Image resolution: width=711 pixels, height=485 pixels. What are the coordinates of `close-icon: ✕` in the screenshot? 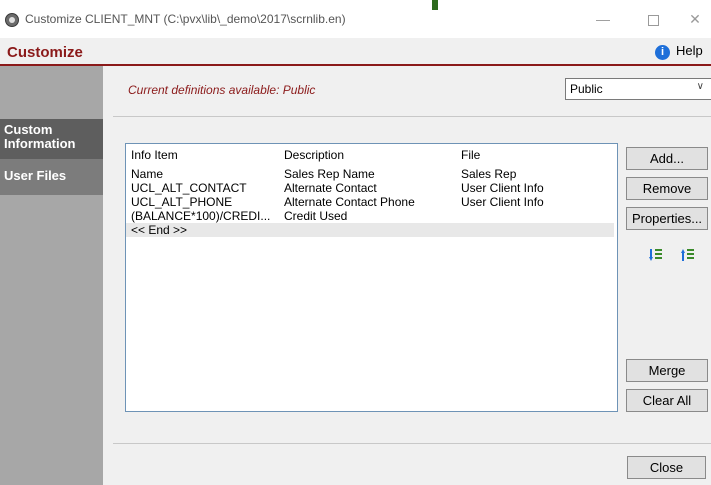 It's located at (695, 19).